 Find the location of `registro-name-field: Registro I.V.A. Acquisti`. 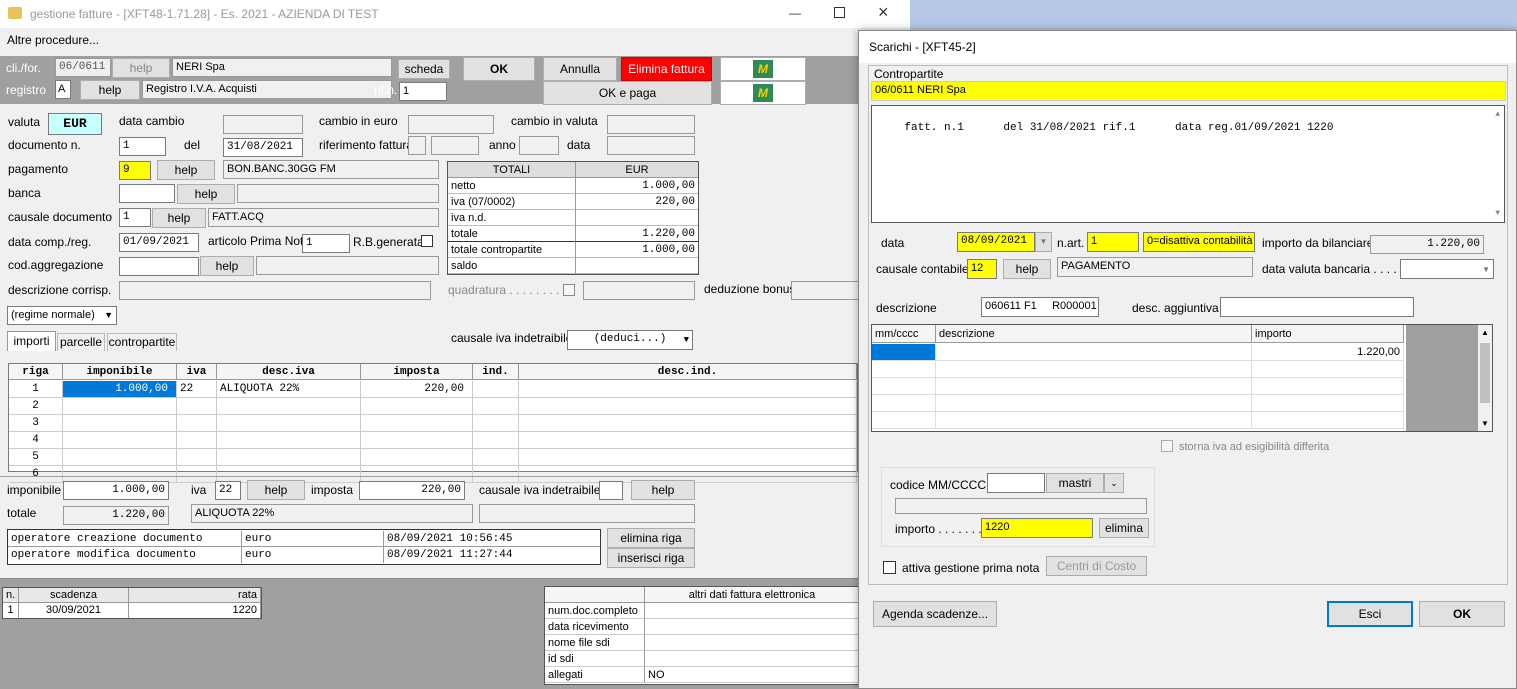

registro-name-field: Registro I.V.A. Acquisti is located at coordinates (267, 89).